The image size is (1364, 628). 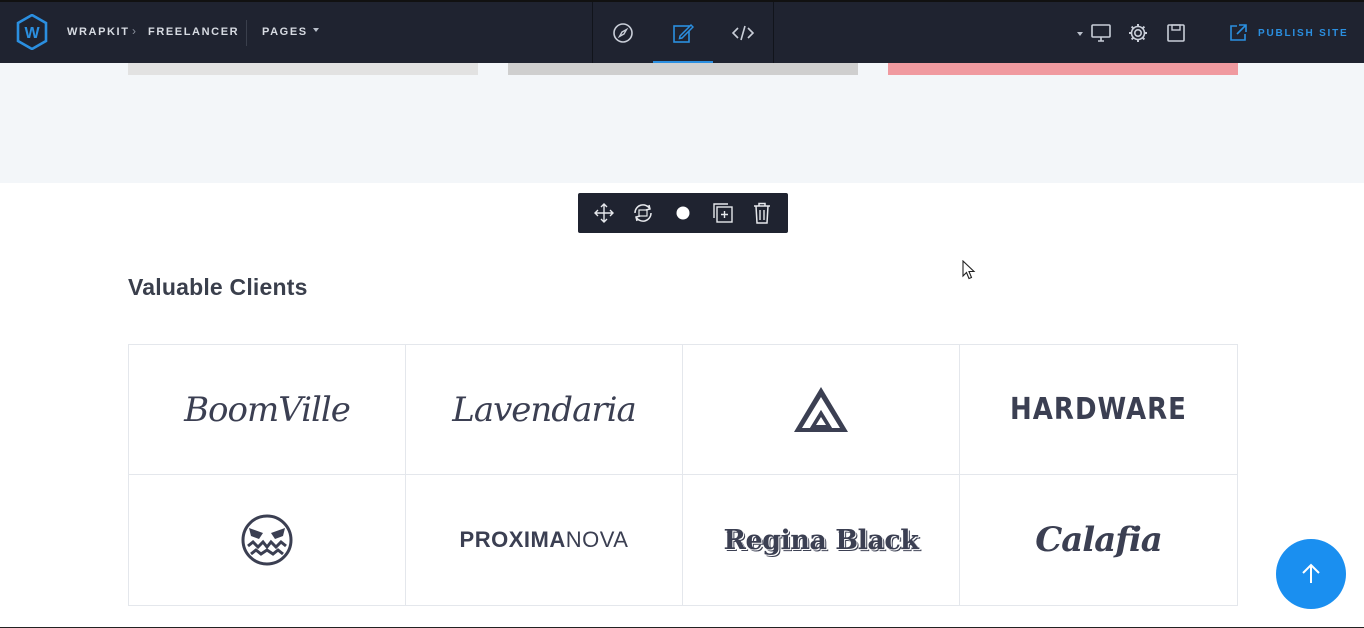 I want to click on device-dropdown-caret, so click(x=1080, y=34).